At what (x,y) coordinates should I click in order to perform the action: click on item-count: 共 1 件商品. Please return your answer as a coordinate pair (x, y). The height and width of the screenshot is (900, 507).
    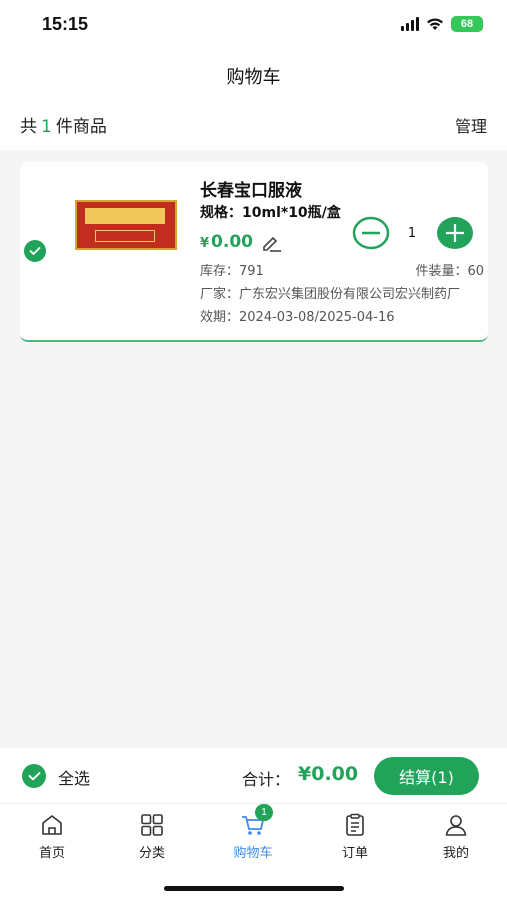
    Looking at the image, I should click on (63, 124).